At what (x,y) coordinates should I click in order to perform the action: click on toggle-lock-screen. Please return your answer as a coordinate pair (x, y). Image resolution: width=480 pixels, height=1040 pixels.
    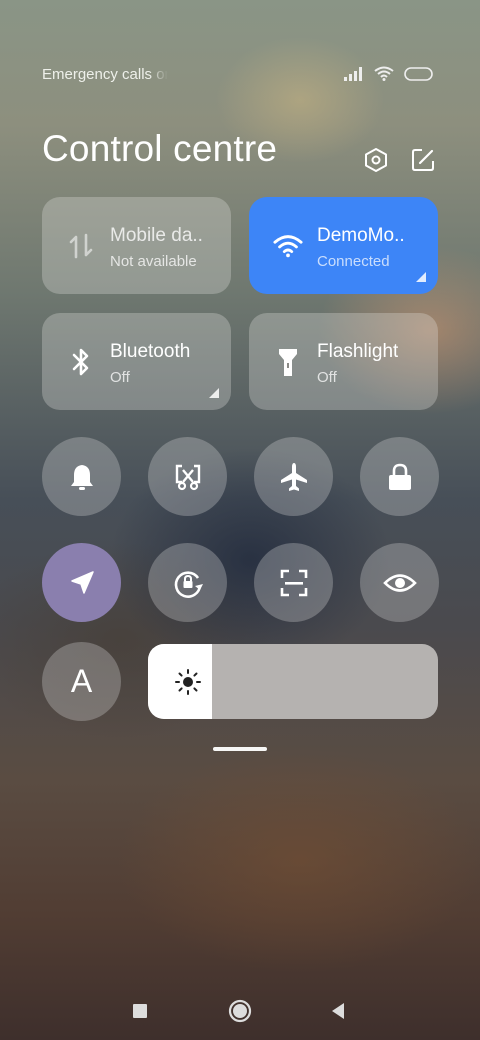
    Looking at the image, I should click on (399, 476).